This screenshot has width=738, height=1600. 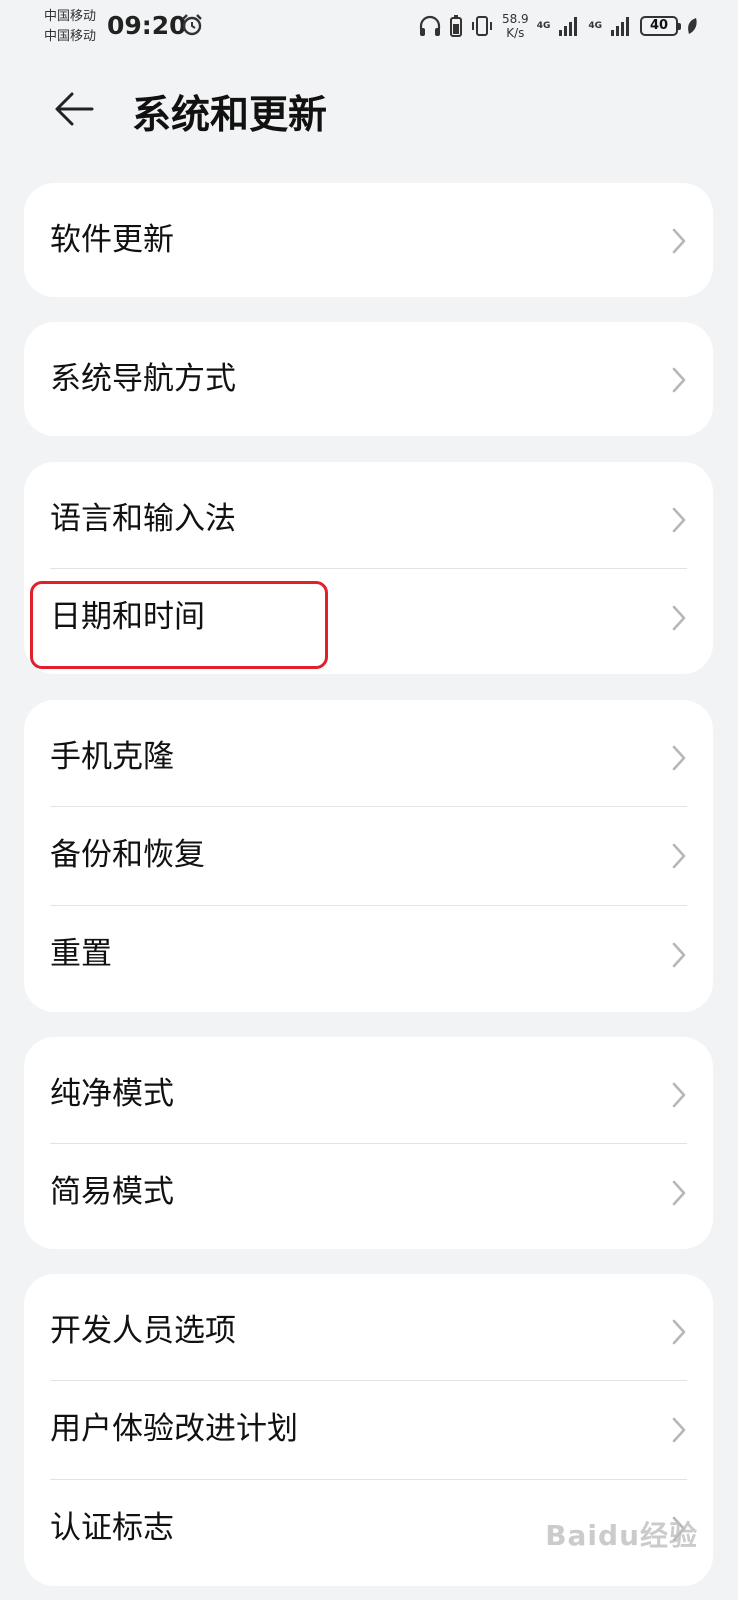 What do you see at coordinates (127, 855) in the screenshot?
I see `settings-item-label: 备份和恢复` at bounding box center [127, 855].